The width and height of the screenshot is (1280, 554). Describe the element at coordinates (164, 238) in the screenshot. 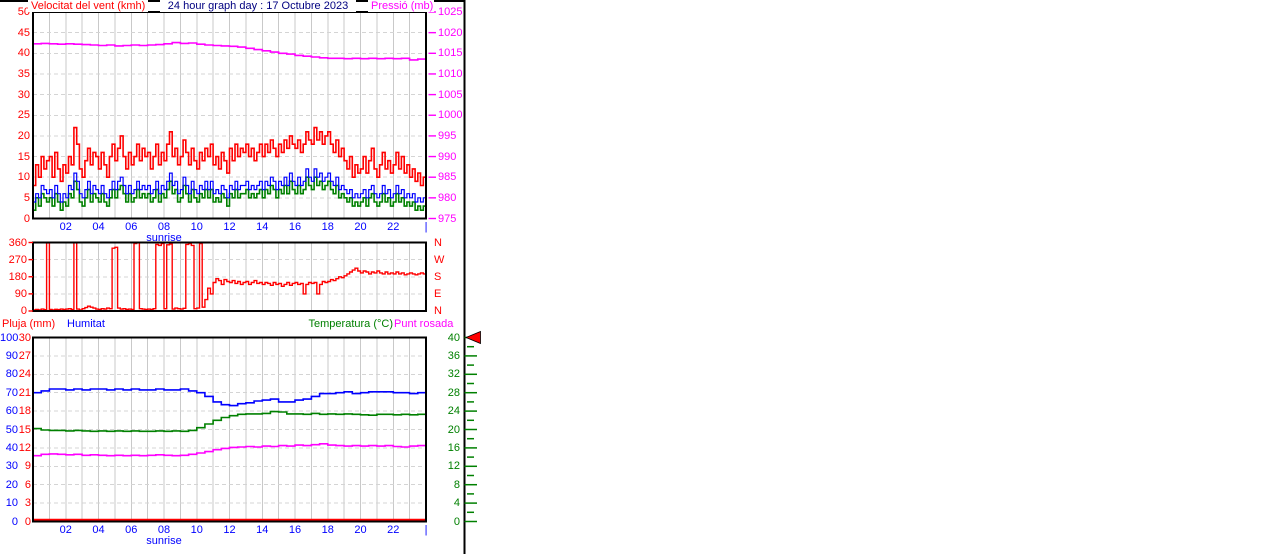

I see `sunrise-label-top: sunrise` at that location.